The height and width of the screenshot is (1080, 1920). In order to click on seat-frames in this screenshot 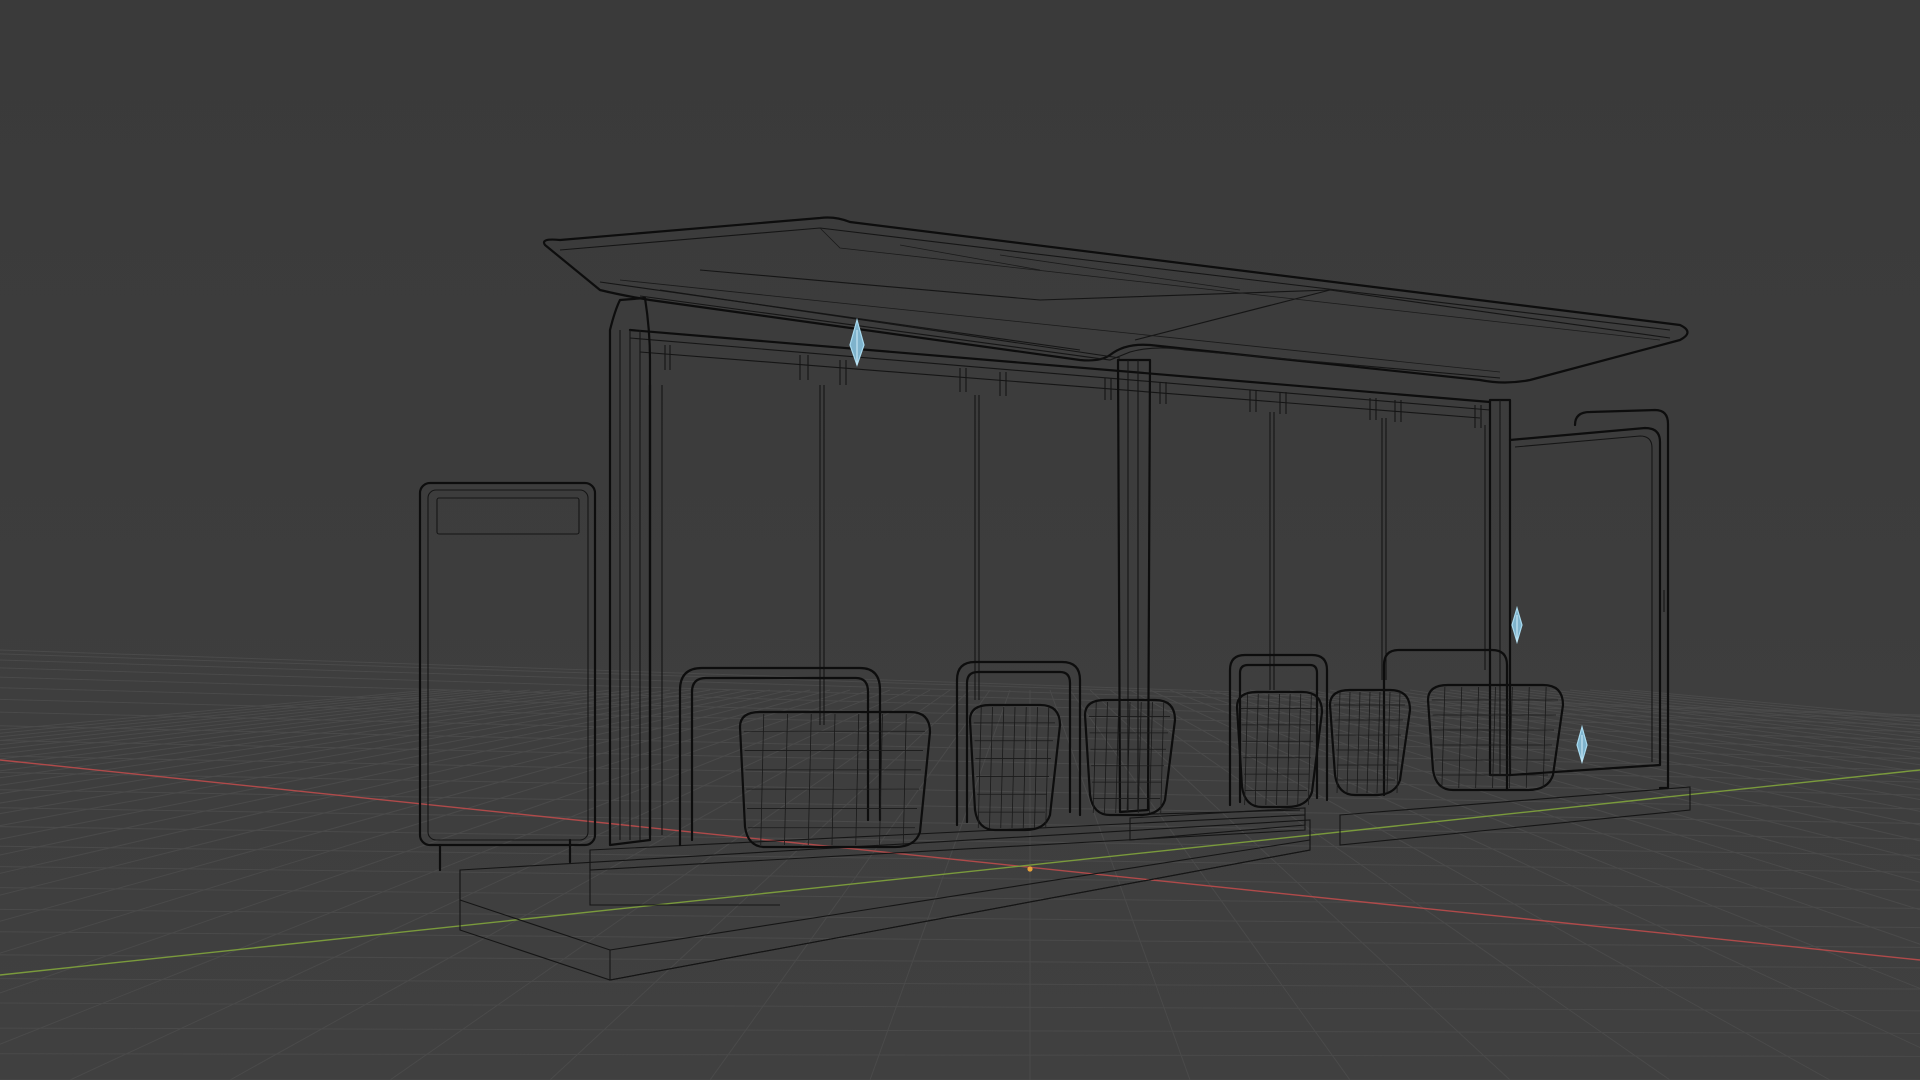, I will do `click(1093, 747)`.